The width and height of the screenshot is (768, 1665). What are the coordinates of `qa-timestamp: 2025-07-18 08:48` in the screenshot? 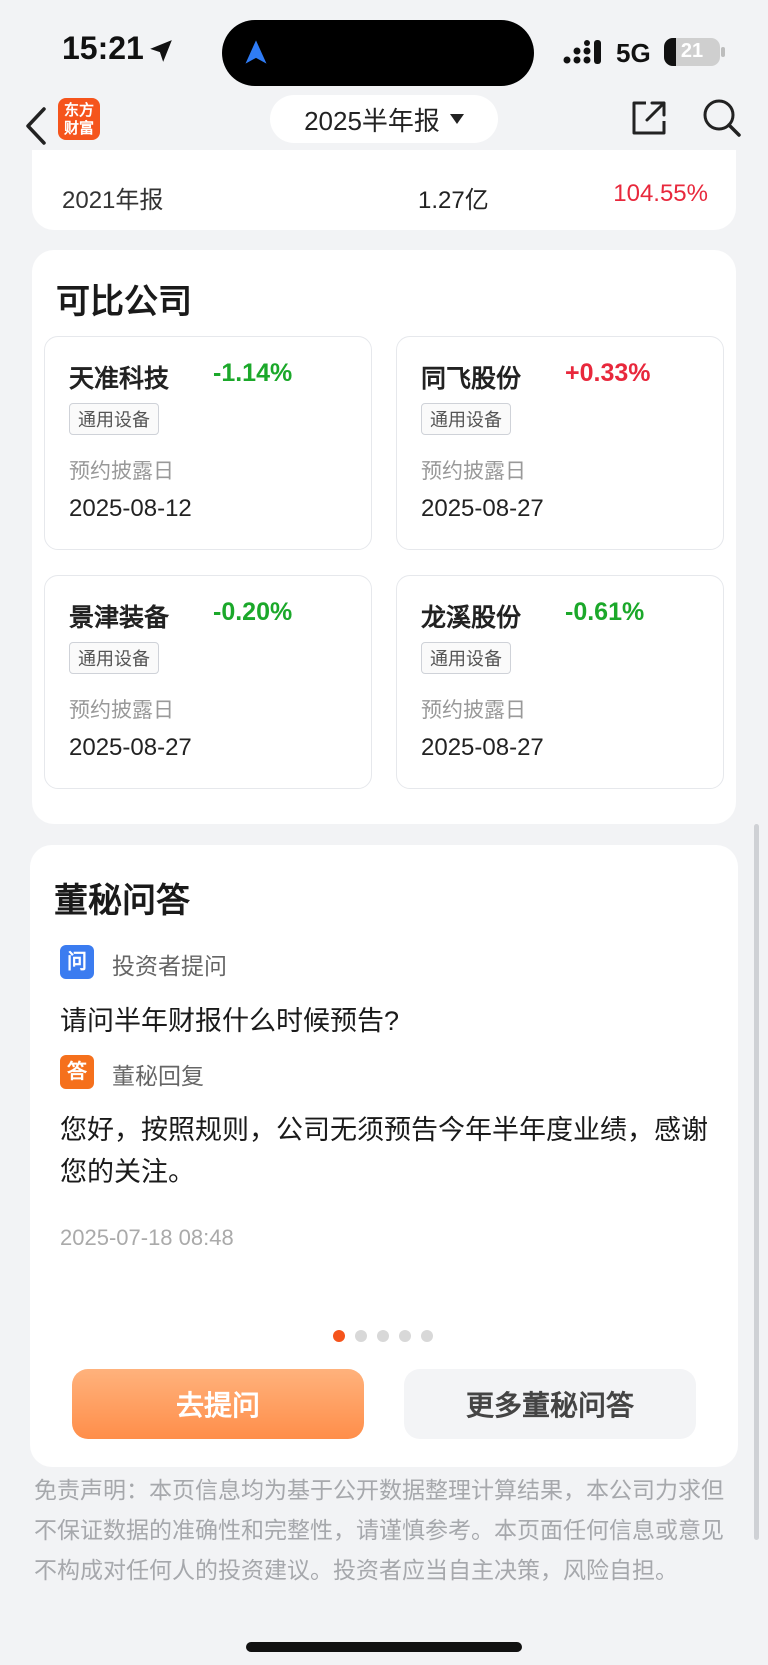 It's located at (147, 1237).